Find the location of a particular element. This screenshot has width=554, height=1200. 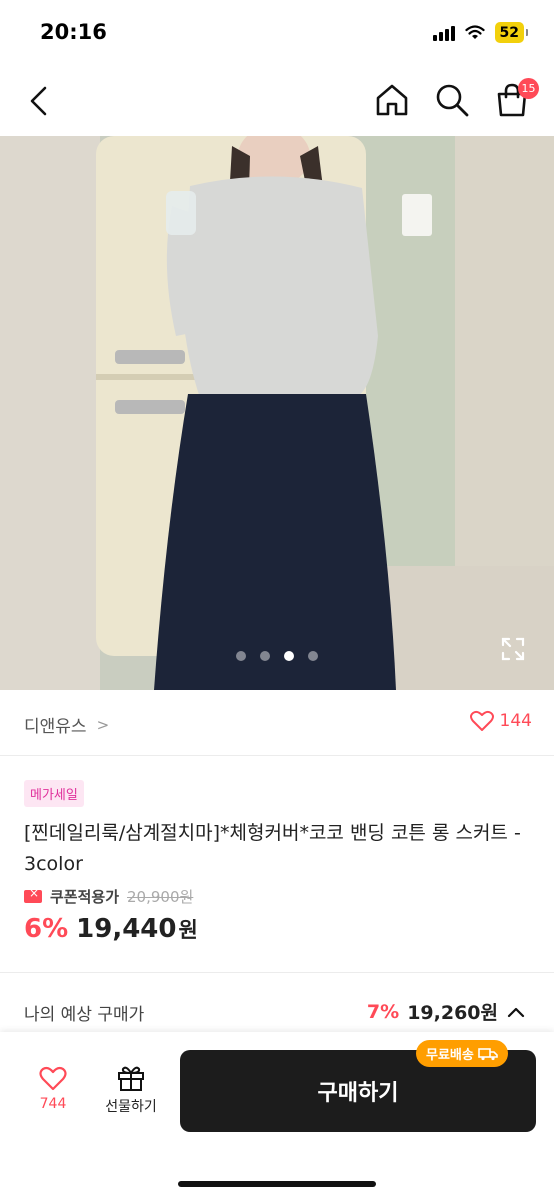

wish-button-count: 744 is located at coordinates (53, 1104).